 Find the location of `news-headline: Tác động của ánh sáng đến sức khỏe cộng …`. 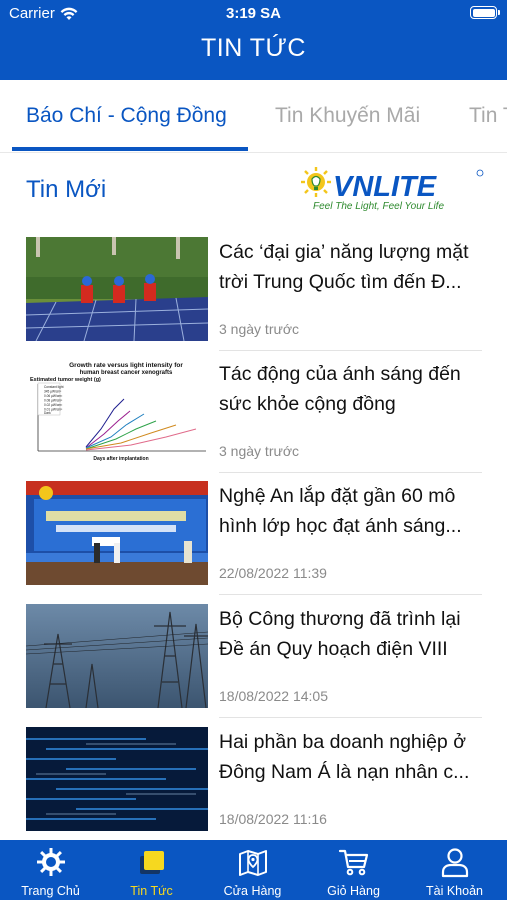

news-headline: Tác động của ánh sáng đến sức khỏe cộng … is located at coordinates (352, 389).